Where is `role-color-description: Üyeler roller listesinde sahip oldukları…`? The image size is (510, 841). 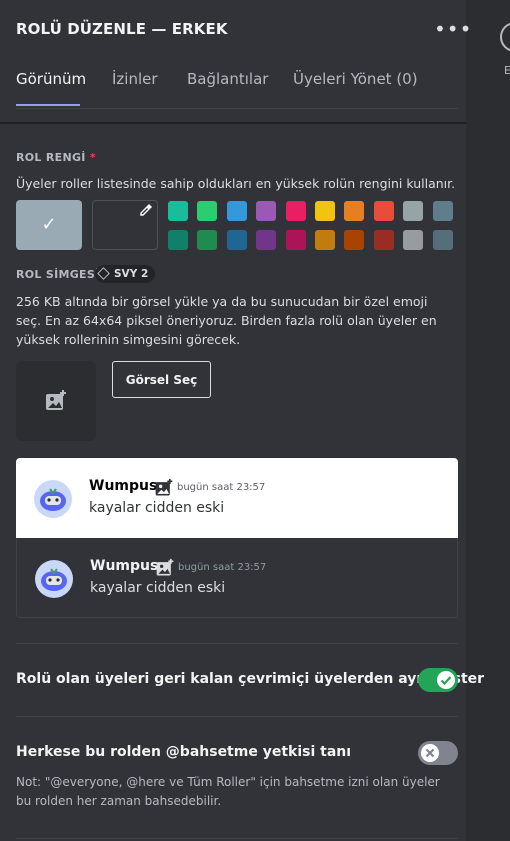
role-color-description: Üyeler roller listesinde sahip oldukları… is located at coordinates (236, 183).